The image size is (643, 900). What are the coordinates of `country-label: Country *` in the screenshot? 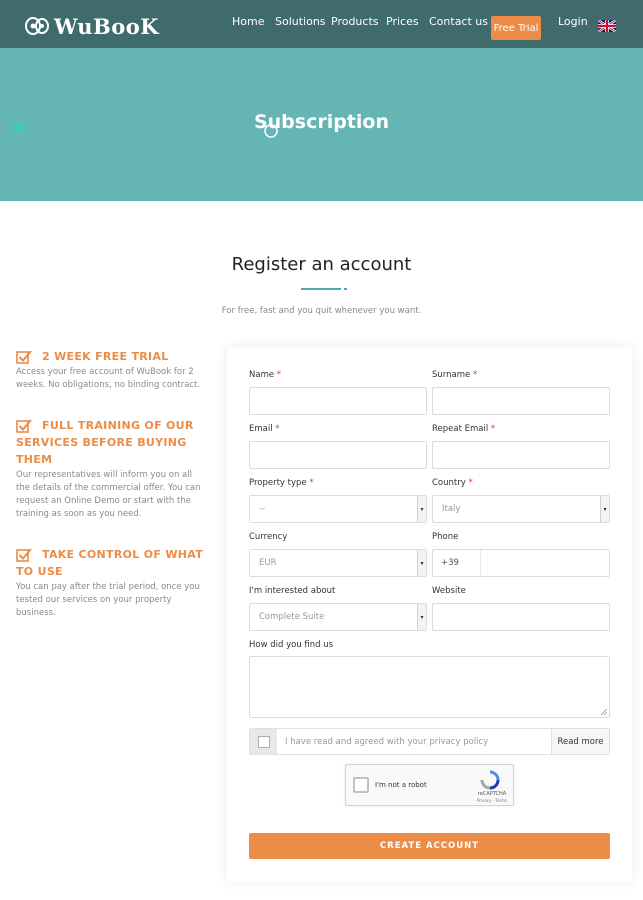 It's located at (452, 483).